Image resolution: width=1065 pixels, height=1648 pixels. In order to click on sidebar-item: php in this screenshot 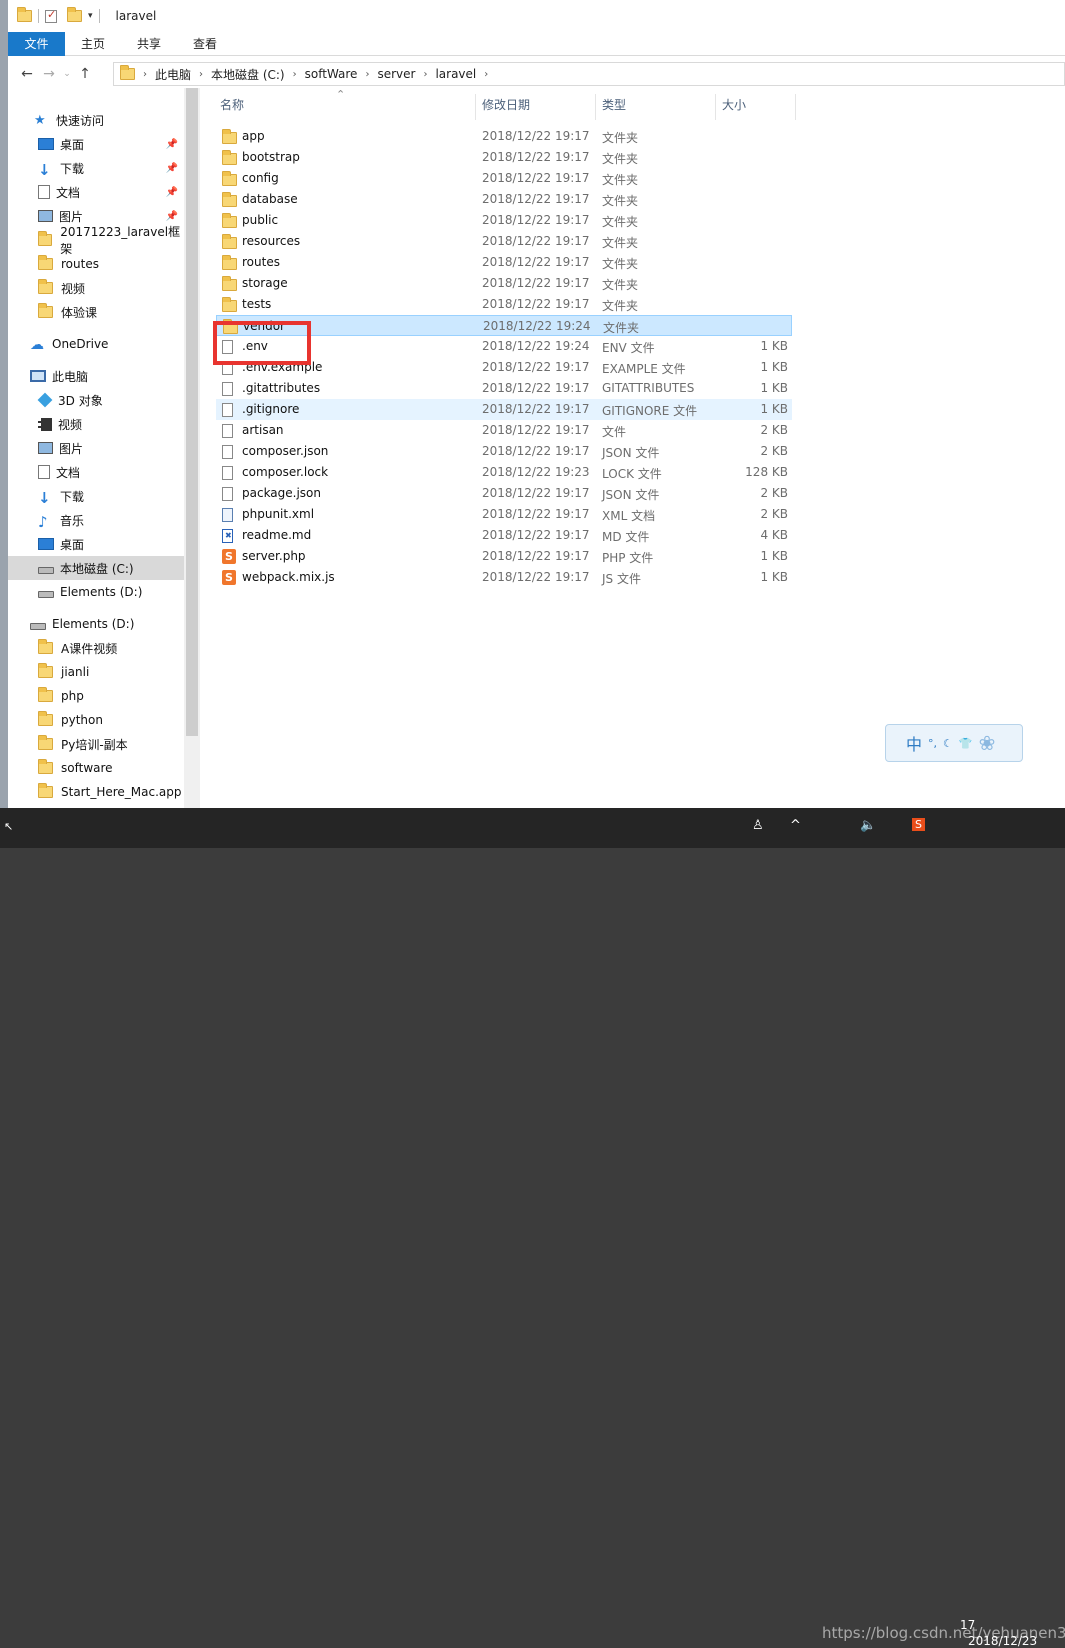, I will do `click(96, 696)`.